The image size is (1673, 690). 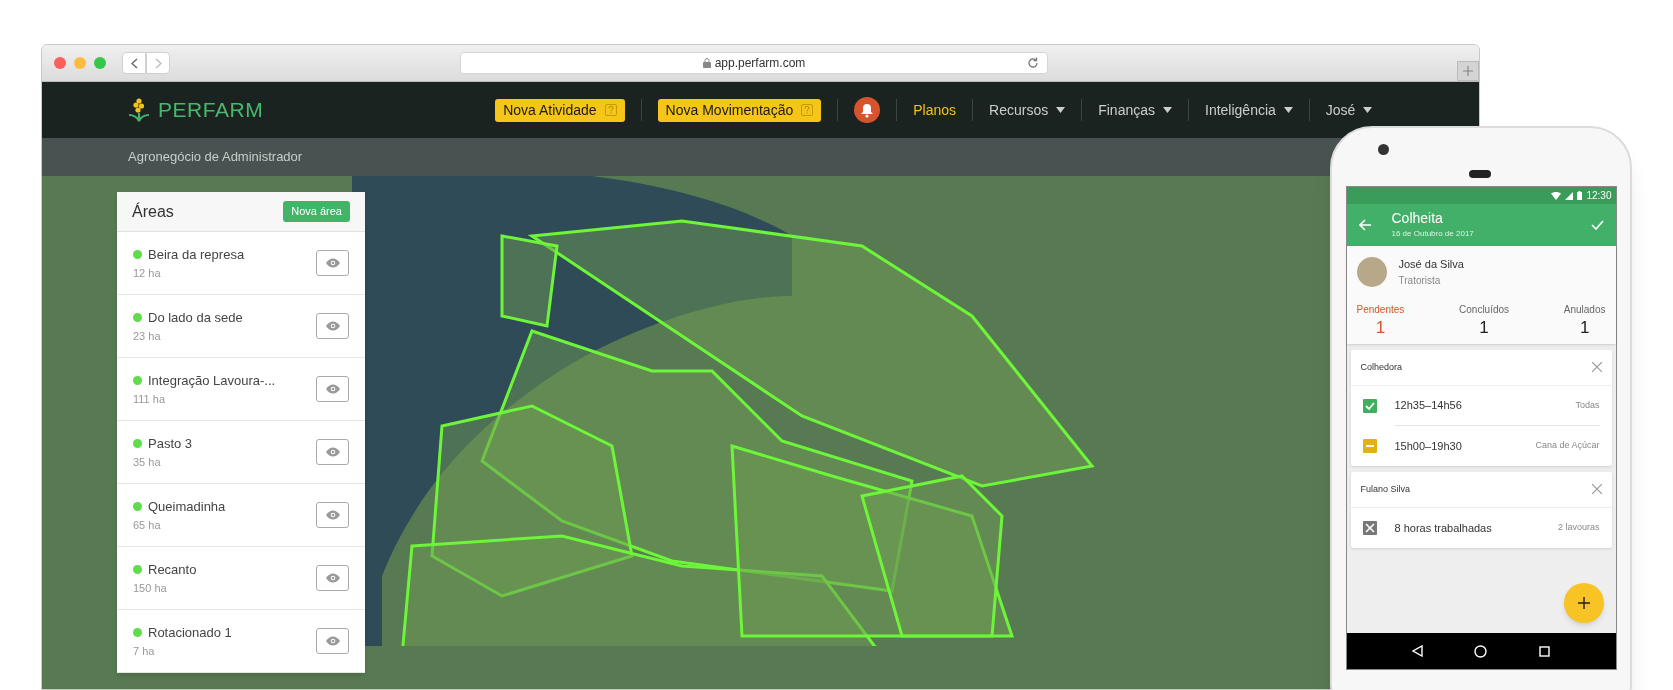 What do you see at coordinates (1443, 528) in the screenshot?
I see `task-text: 8 horas trabalhadas` at bounding box center [1443, 528].